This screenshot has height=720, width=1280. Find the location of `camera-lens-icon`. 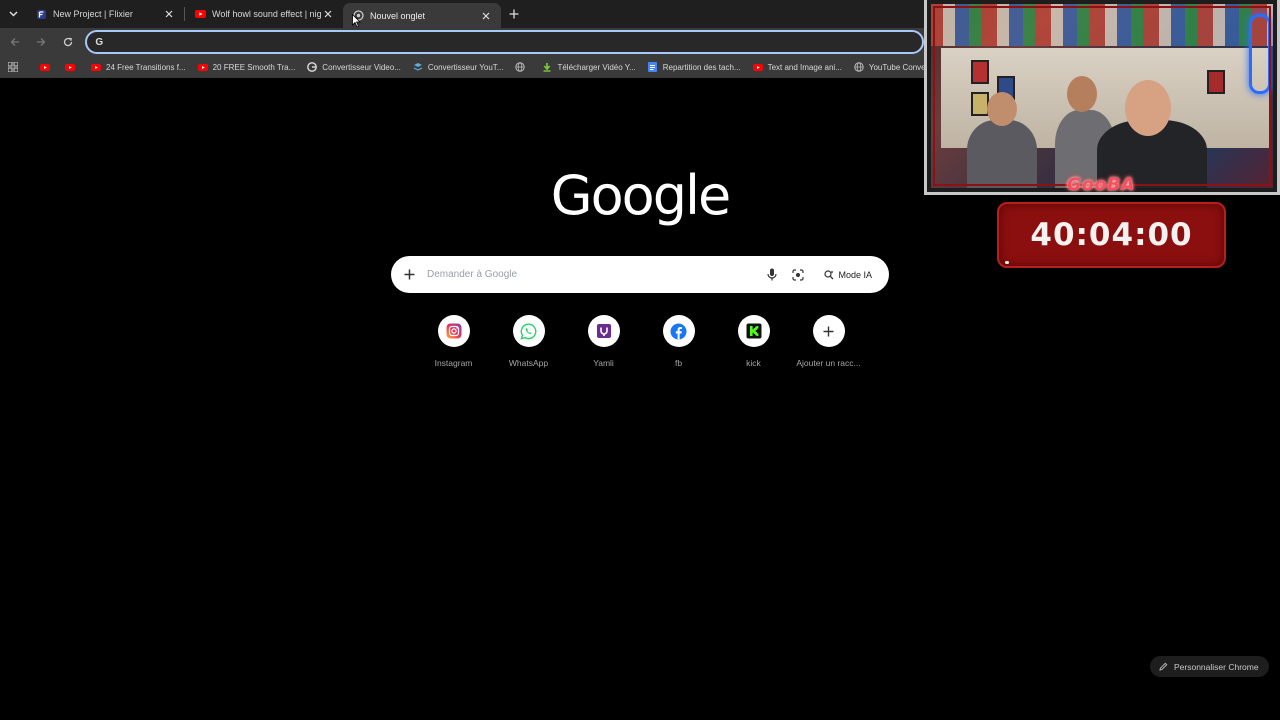

camera-lens-icon is located at coordinates (798, 274).